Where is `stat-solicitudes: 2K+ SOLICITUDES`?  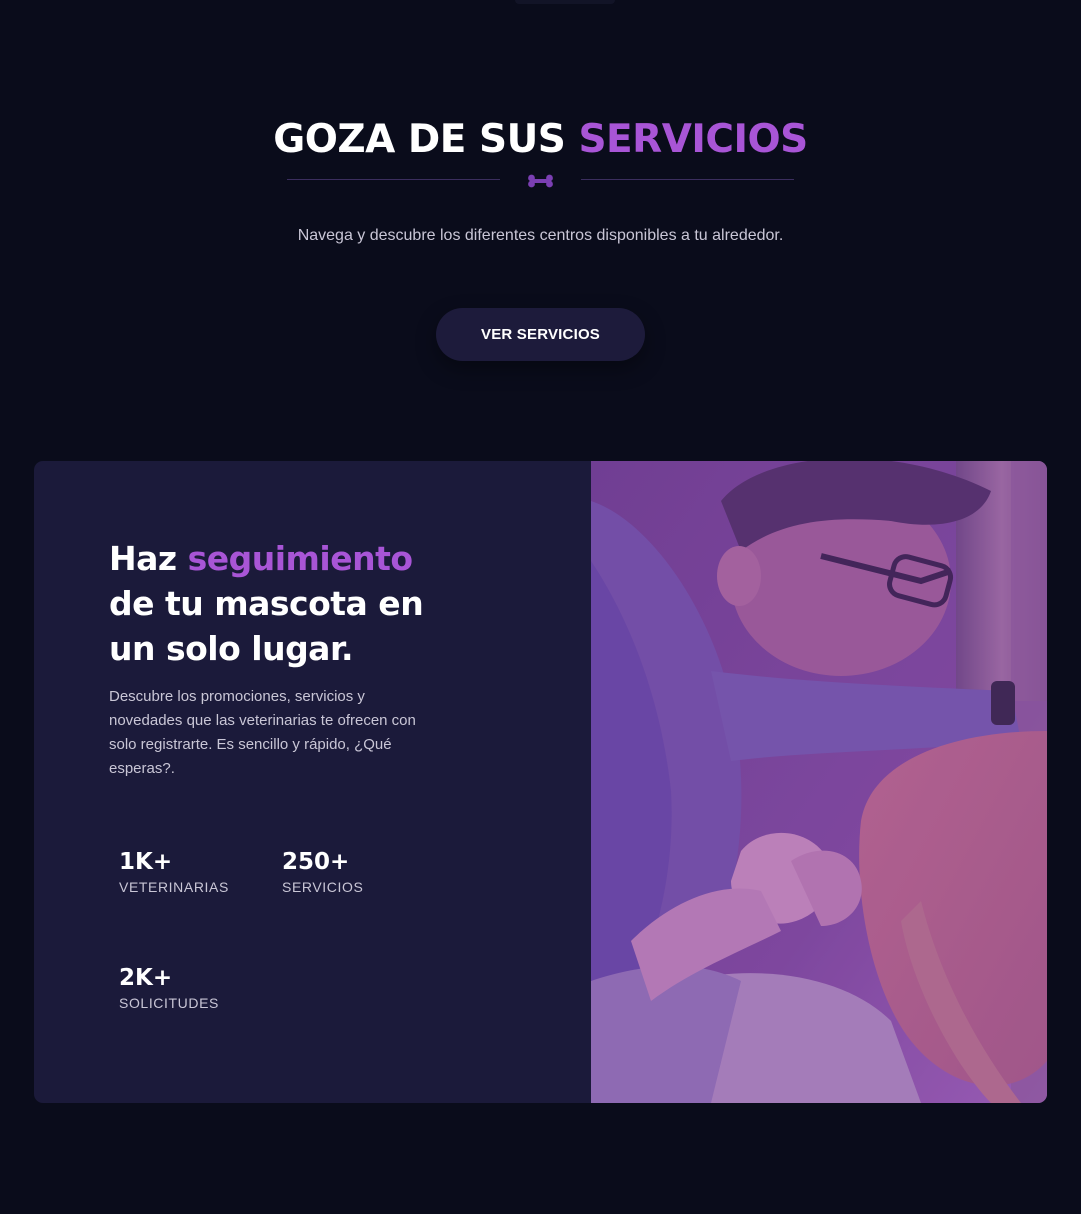 stat-solicitudes: 2K+ SOLICITUDES is located at coordinates (199, 987).